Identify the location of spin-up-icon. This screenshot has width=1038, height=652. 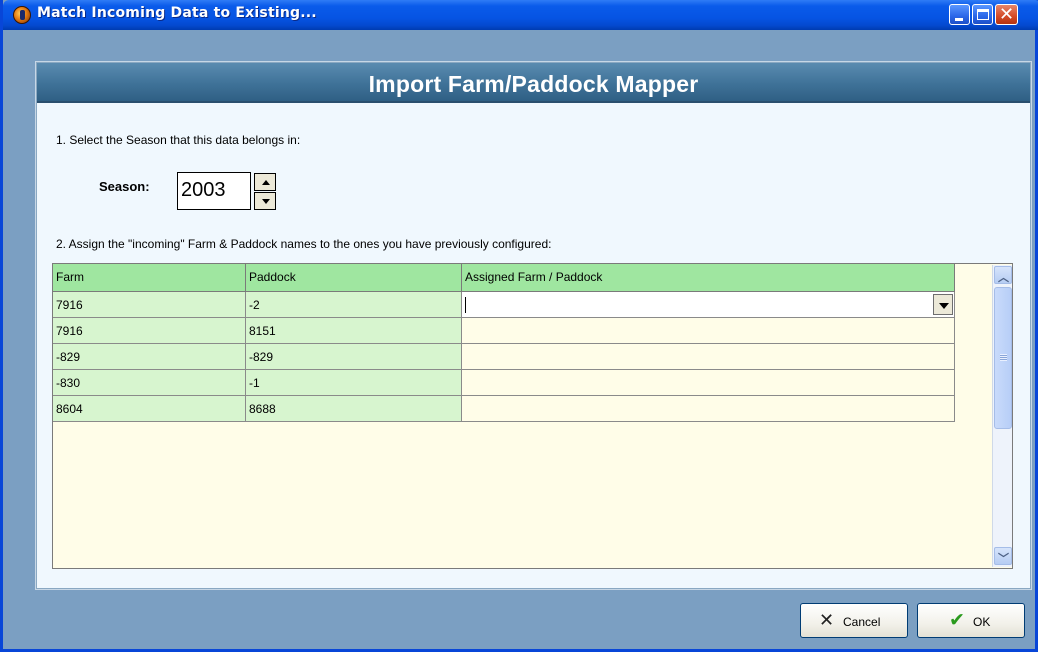
(266, 182).